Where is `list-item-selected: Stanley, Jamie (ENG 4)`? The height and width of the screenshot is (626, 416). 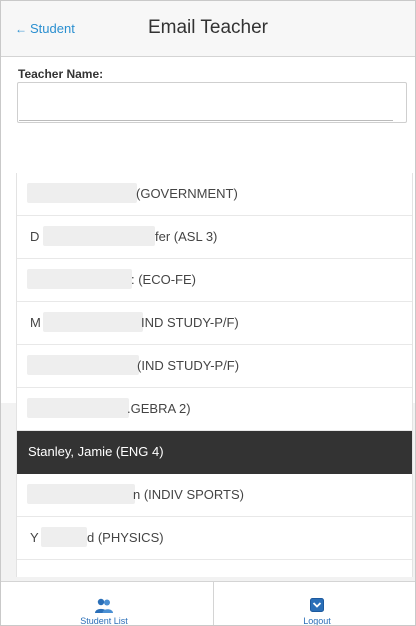 list-item-selected: Stanley, Jamie (ENG 4) is located at coordinates (214, 452).